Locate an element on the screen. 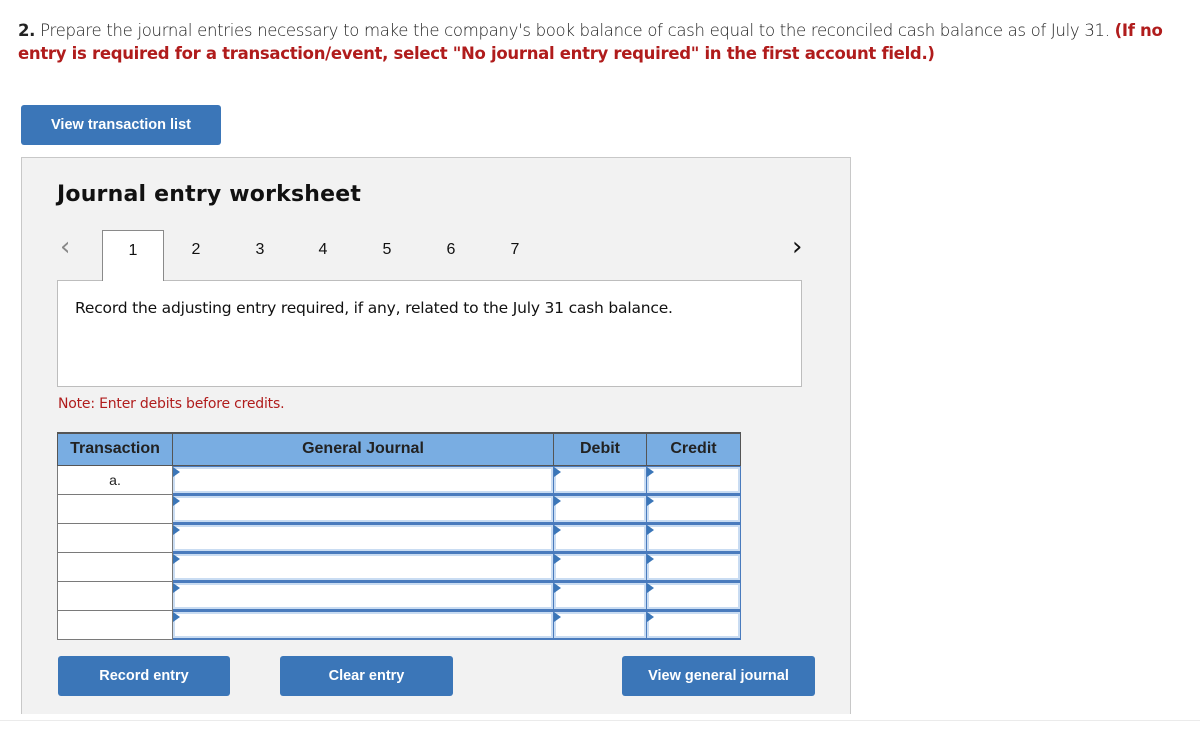 The width and height of the screenshot is (1200, 731). tab-6: 6 is located at coordinates (451, 255).